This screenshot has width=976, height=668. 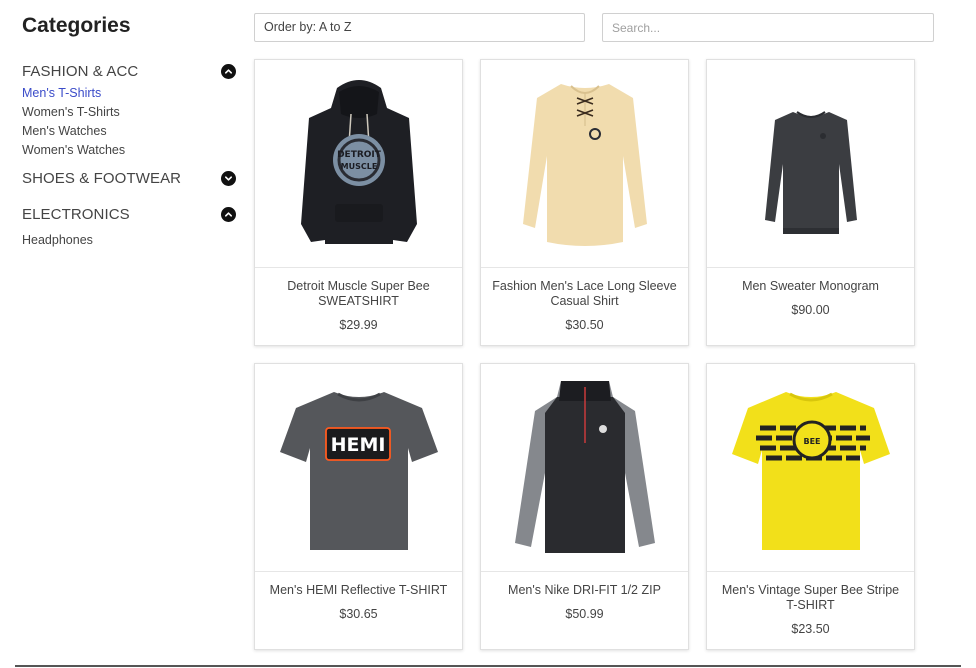 I want to click on svg-text: DETROIT, so click(x=359, y=155).